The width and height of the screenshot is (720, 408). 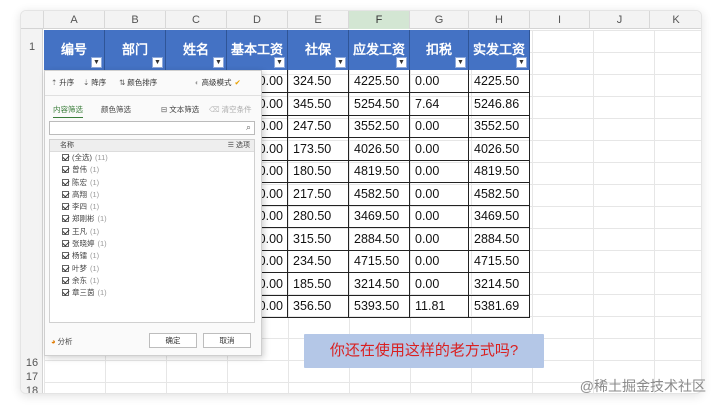 I want to click on clear-conditions-button: ⌫ 清空条件, so click(x=230, y=109).